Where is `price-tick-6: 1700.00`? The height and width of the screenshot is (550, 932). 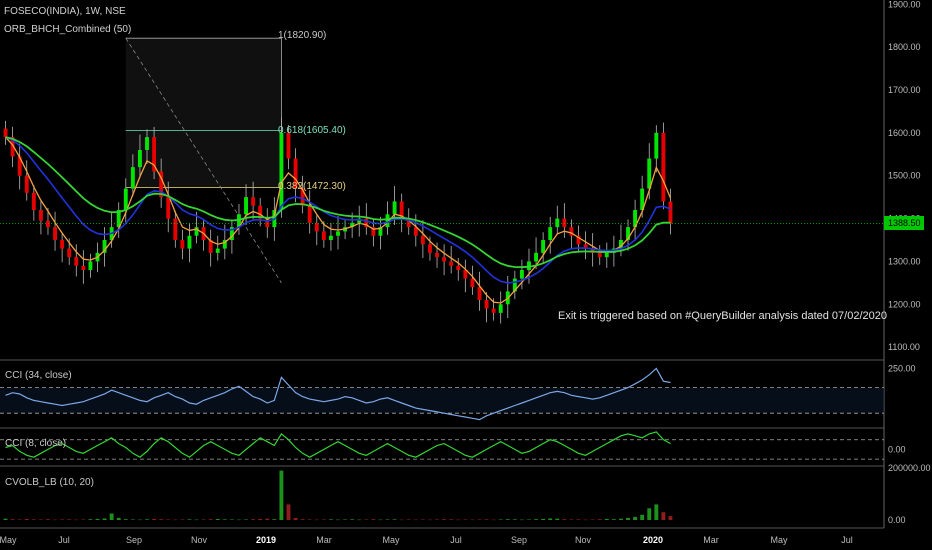
price-tick-6: 1700.00 is located at coordinates (904, 90).